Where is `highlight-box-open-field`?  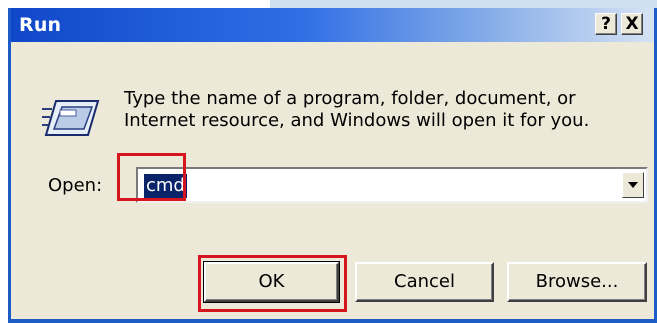
highlight-box-open-field is located at coordinates (151, 177).